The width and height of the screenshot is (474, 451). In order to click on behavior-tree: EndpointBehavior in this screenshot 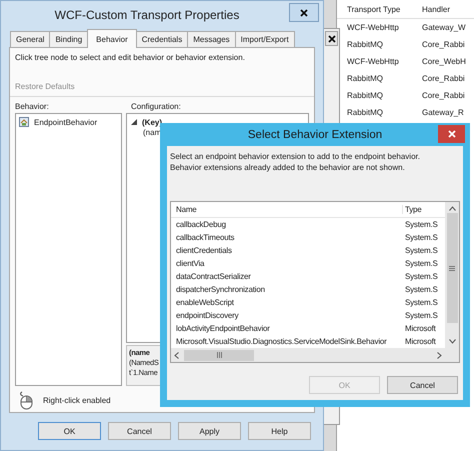, I will do `click(68, 249)`.